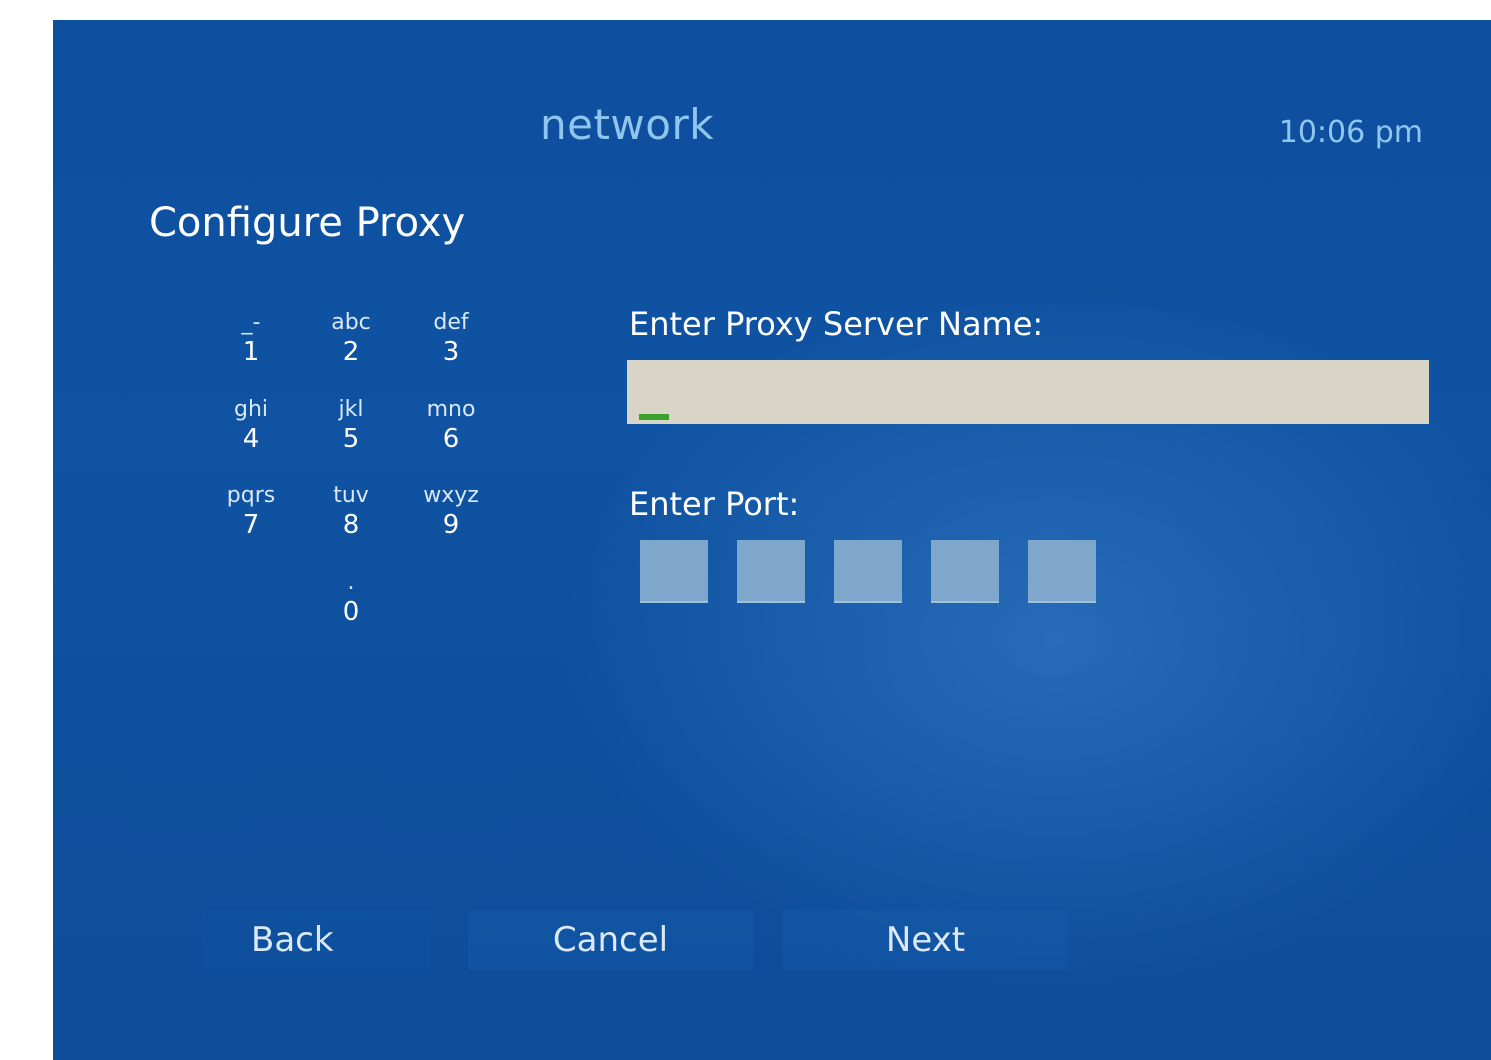  I want to click on keypad-key-letters: pqrs, so click(251, 495).